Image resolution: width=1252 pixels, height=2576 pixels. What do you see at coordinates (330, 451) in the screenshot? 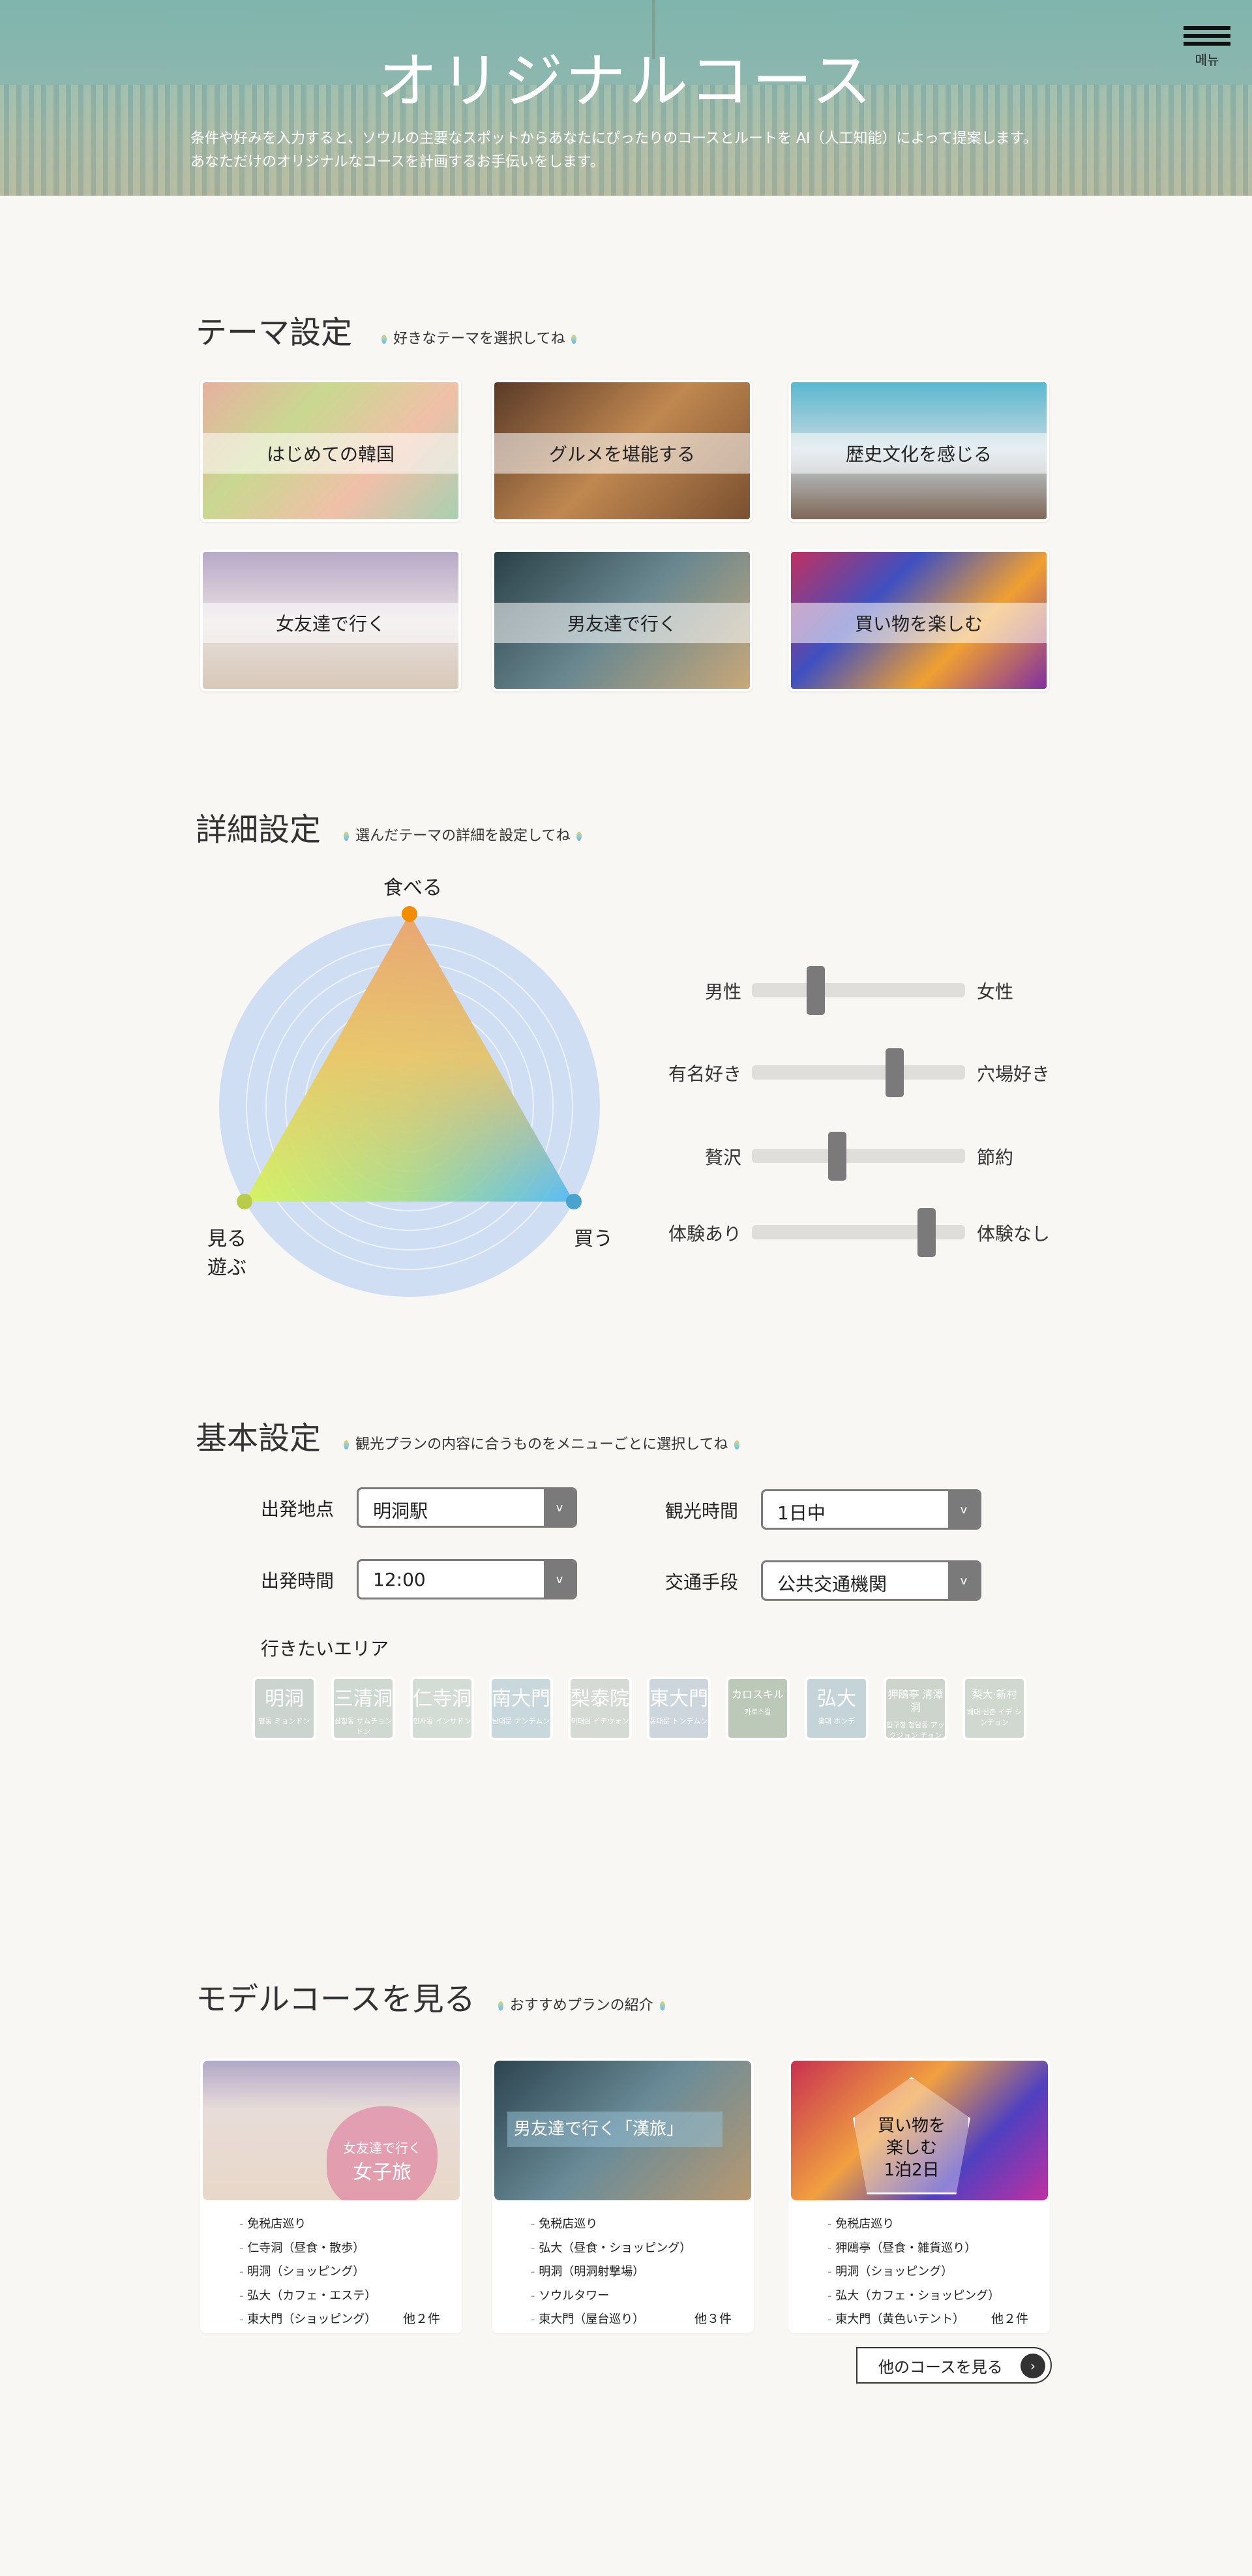
I see `theme-card: はじめての韓国` at bounding box center [330, 451].